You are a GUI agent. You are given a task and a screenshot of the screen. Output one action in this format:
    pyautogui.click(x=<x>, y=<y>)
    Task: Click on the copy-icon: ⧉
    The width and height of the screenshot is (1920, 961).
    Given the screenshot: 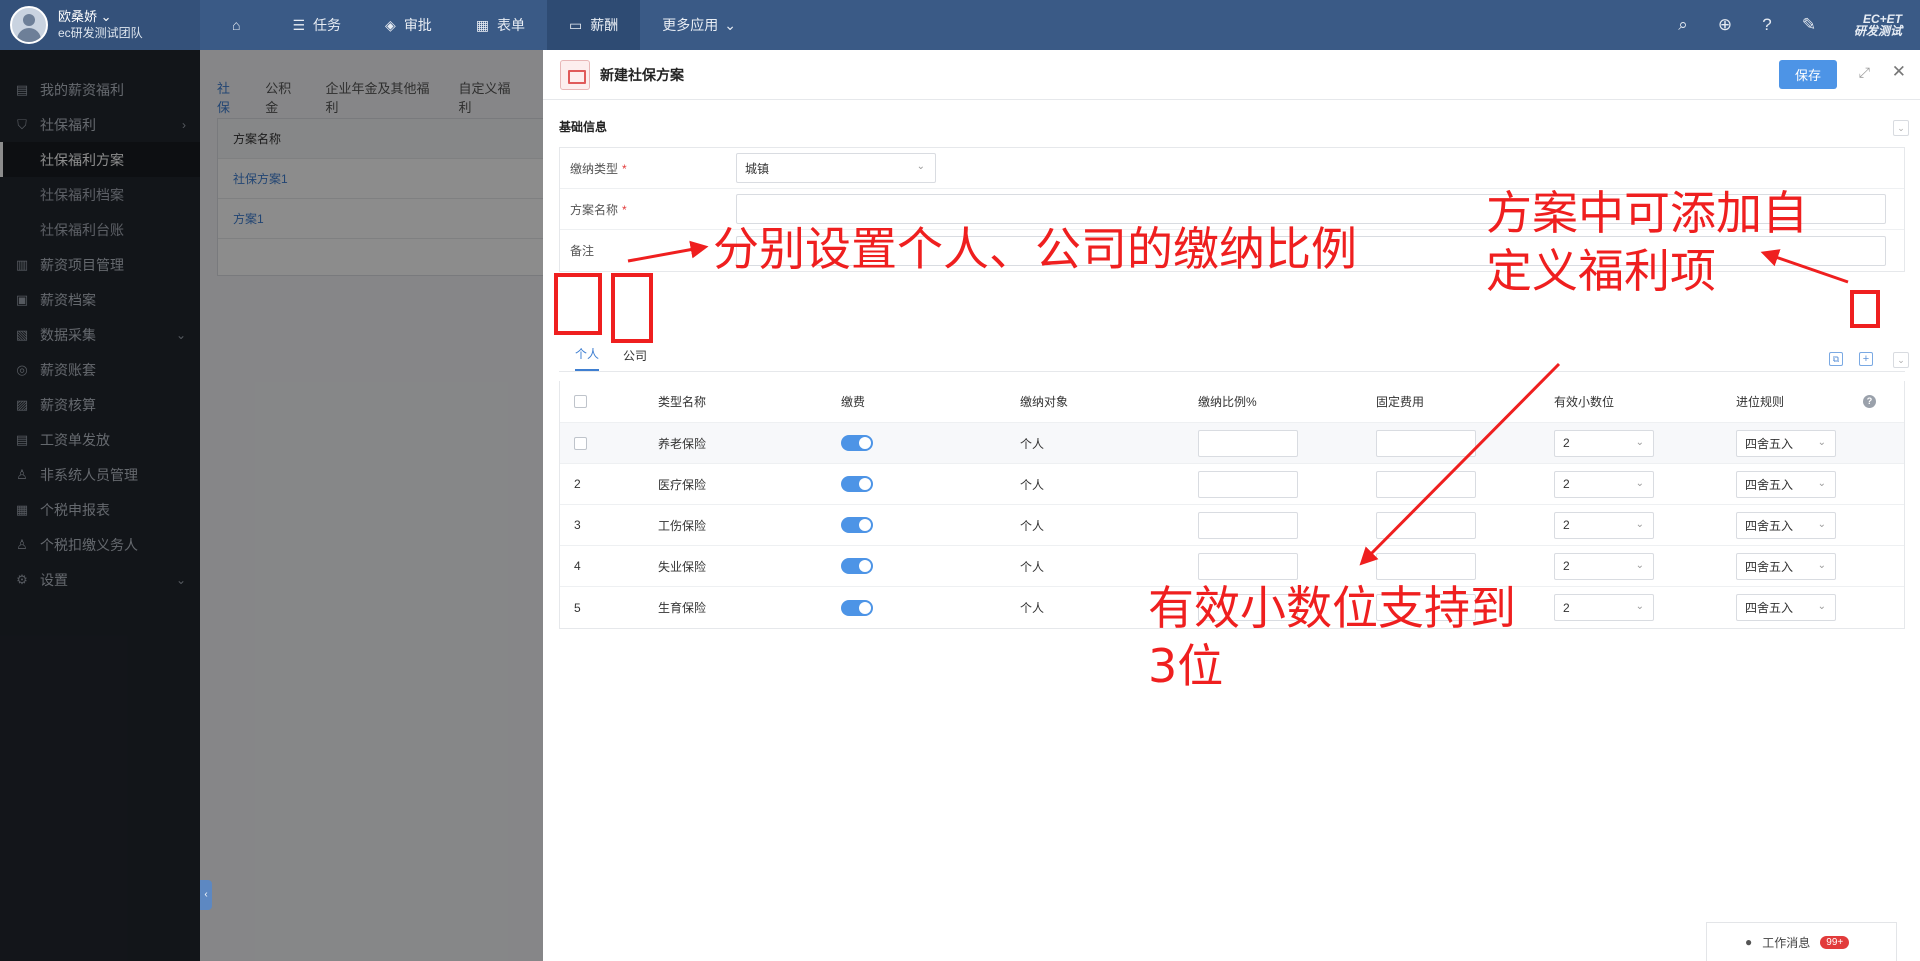 What is the action you would take?
    pyautogui.click(x=1836, y=359)
    